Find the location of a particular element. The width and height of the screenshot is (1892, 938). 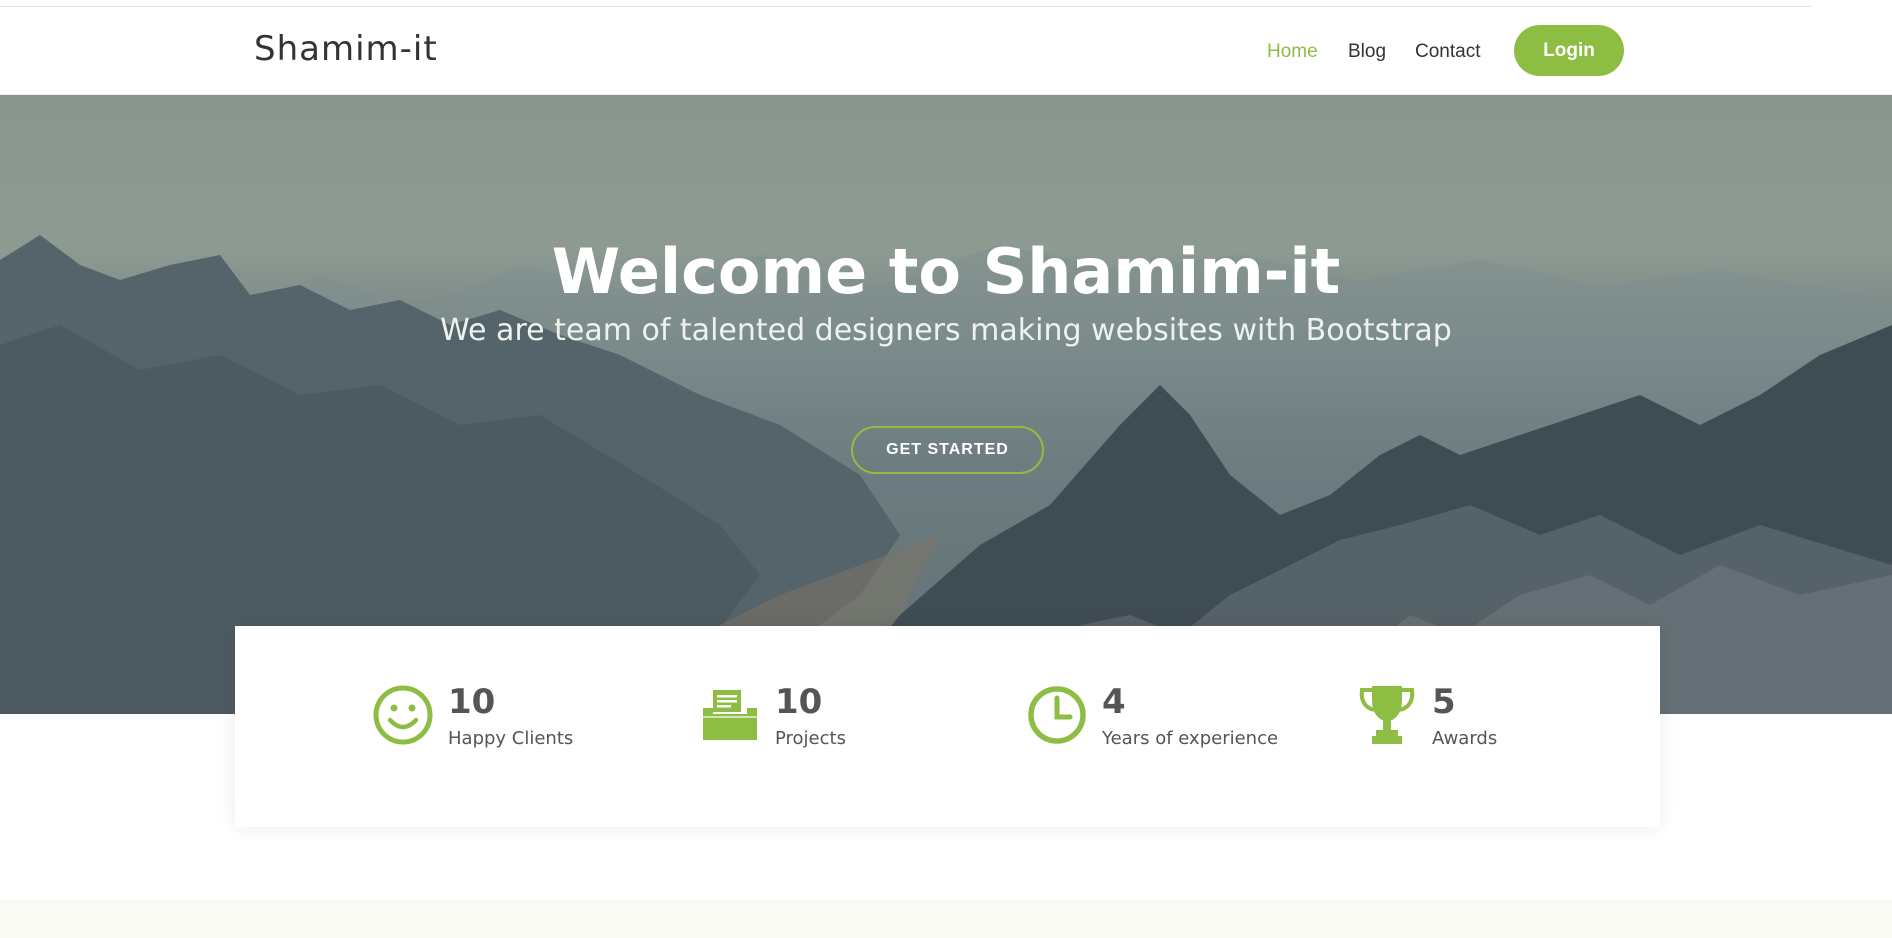

next-section-background is located at coordinates (946, 919).